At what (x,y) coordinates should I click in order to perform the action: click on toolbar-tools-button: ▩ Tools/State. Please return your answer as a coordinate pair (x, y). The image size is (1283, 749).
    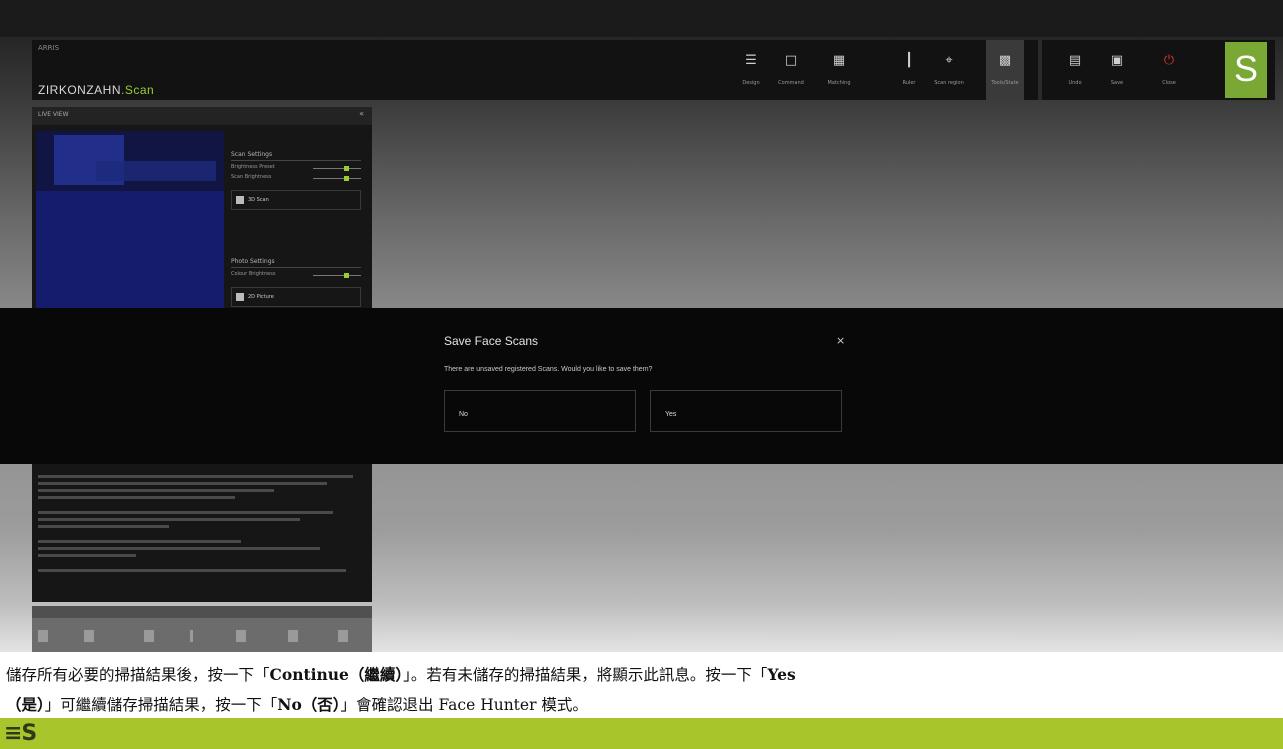
    Looking at the image, I should click on (1005, 70).